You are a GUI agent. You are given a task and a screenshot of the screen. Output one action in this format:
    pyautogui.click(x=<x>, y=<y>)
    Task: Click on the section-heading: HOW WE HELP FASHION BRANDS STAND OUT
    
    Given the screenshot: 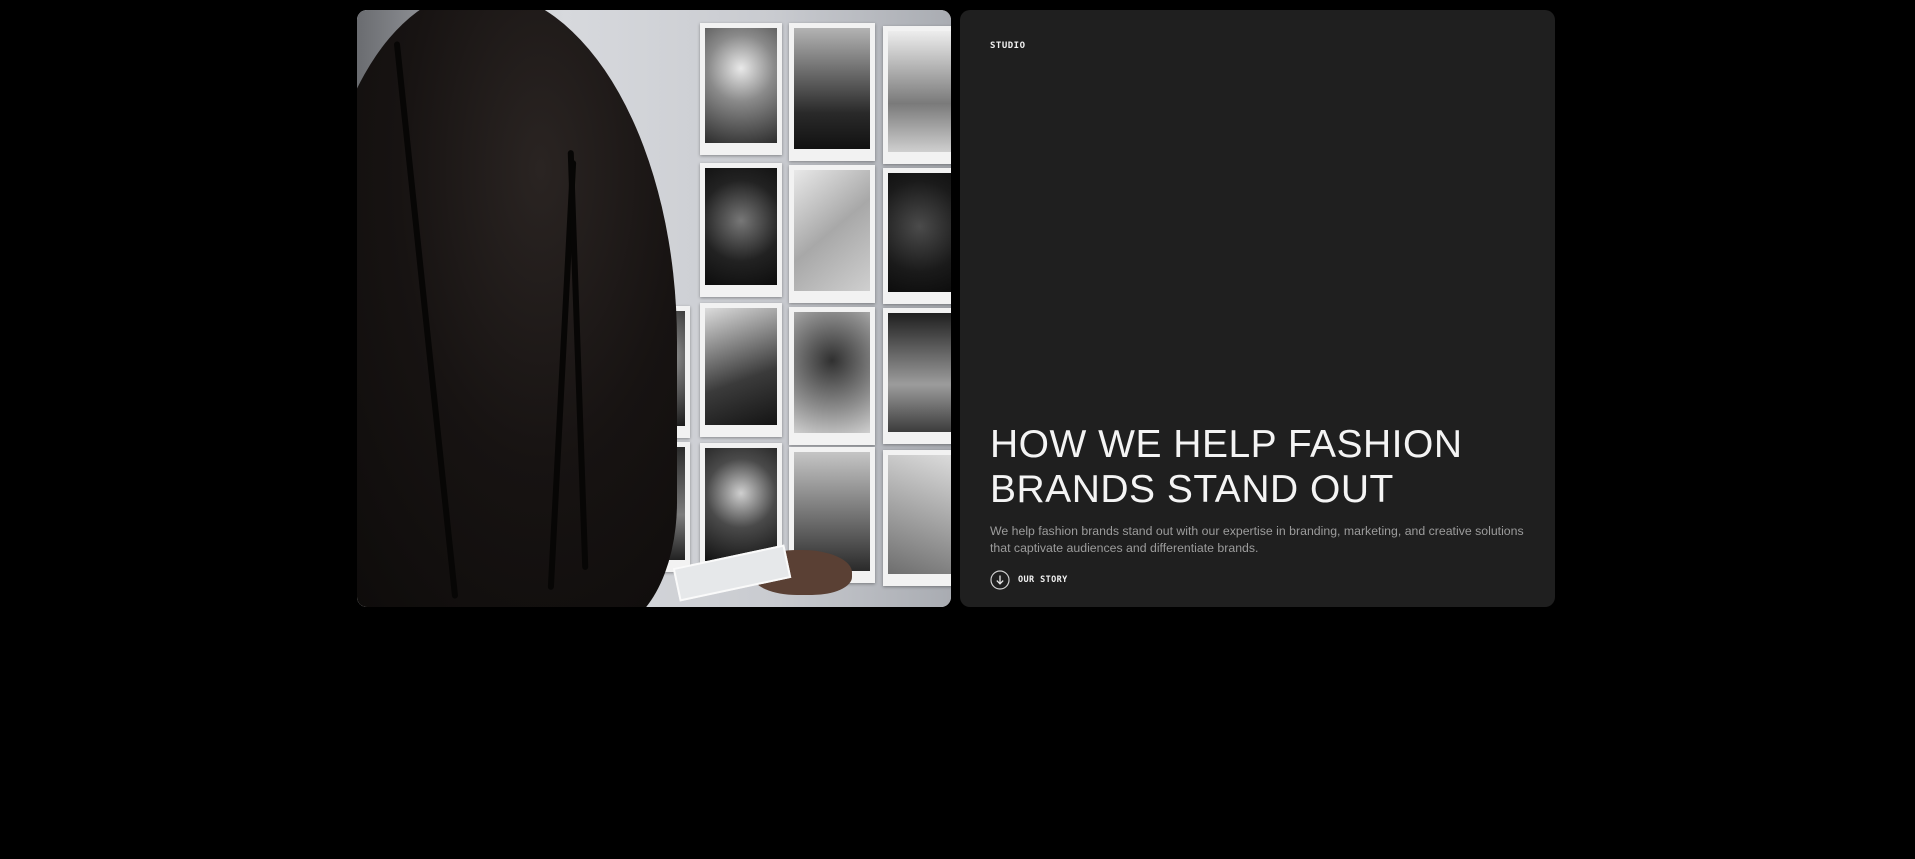 What is the action you would take?
    pyautogui.click(x=1260, y=467)
    